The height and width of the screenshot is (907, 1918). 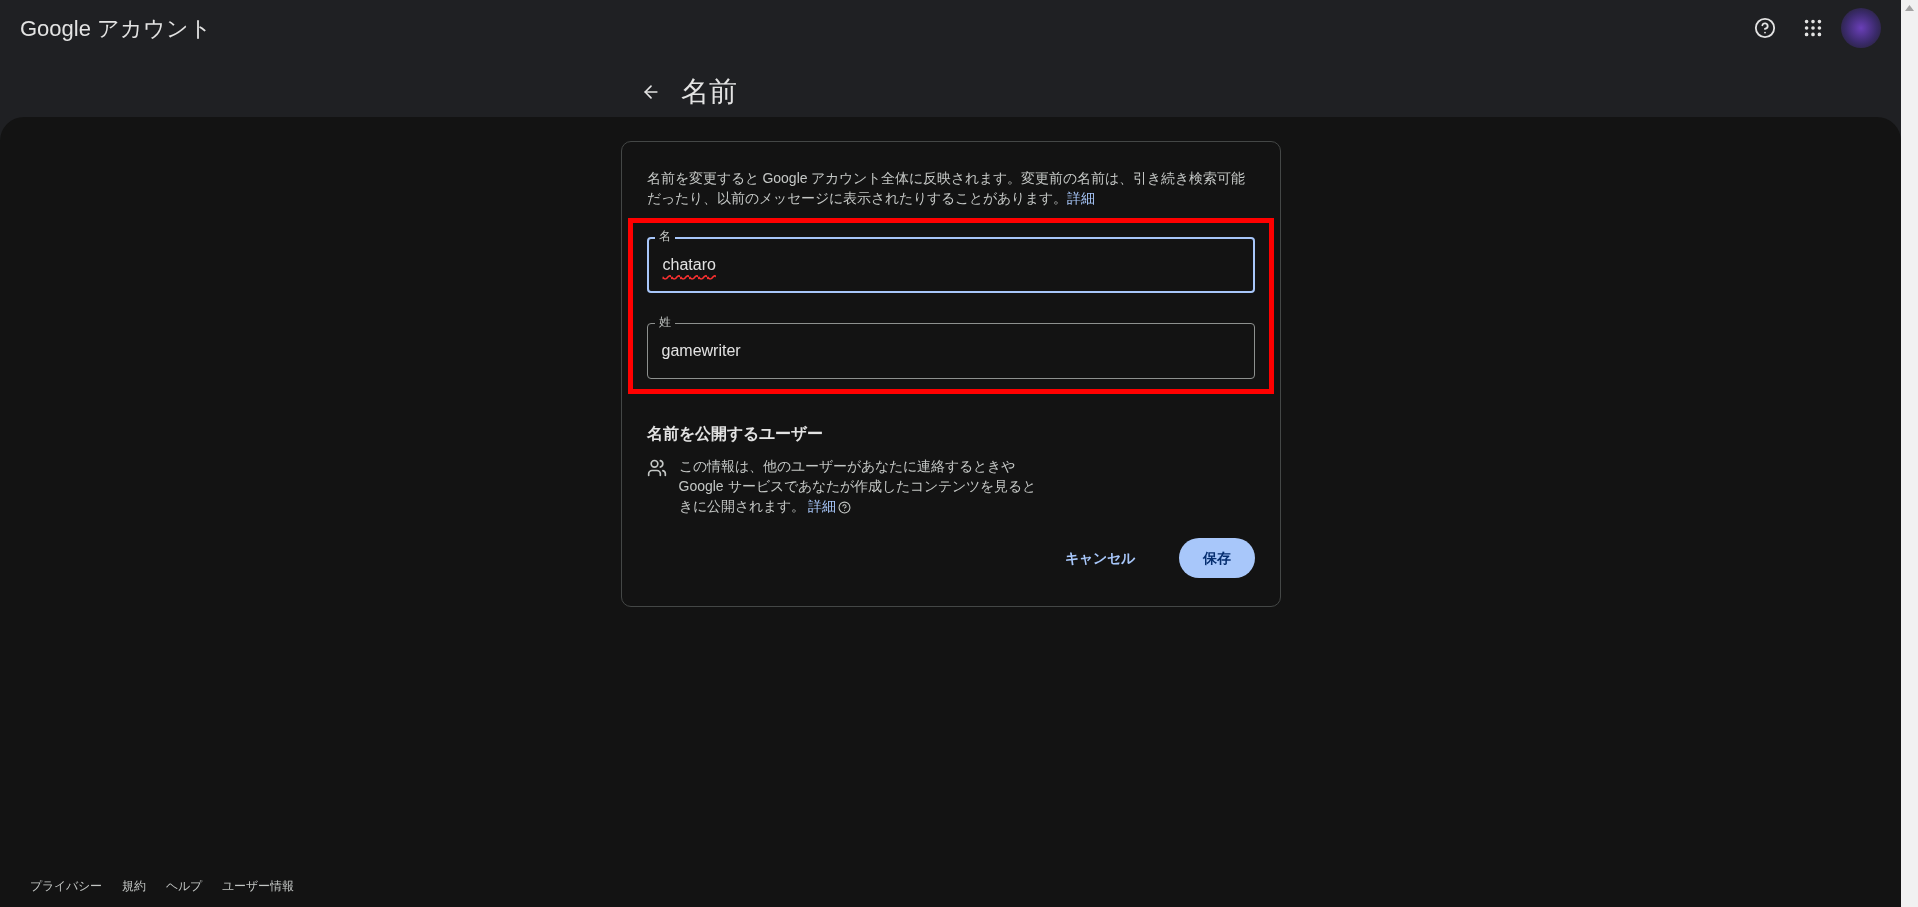 I want to click on intro-text: 名前を変更すると Google アカウント全体に反映されます。変更前の名前は、引き続き検索可能だったり、以前のメッセージに表示されたりすることがあります。詳細, so click(x=946, y=188).